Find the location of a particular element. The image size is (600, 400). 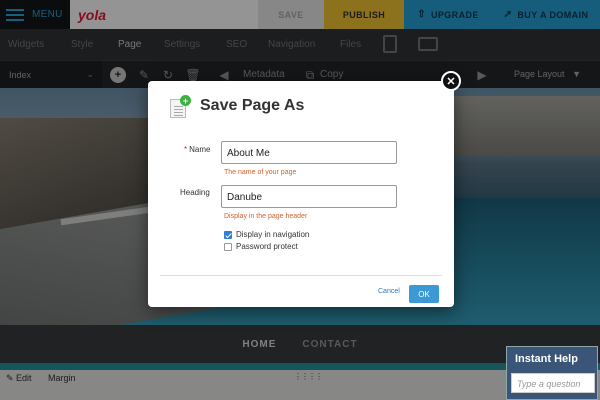

page-select-value: Index is located at coordinates (20, 74).